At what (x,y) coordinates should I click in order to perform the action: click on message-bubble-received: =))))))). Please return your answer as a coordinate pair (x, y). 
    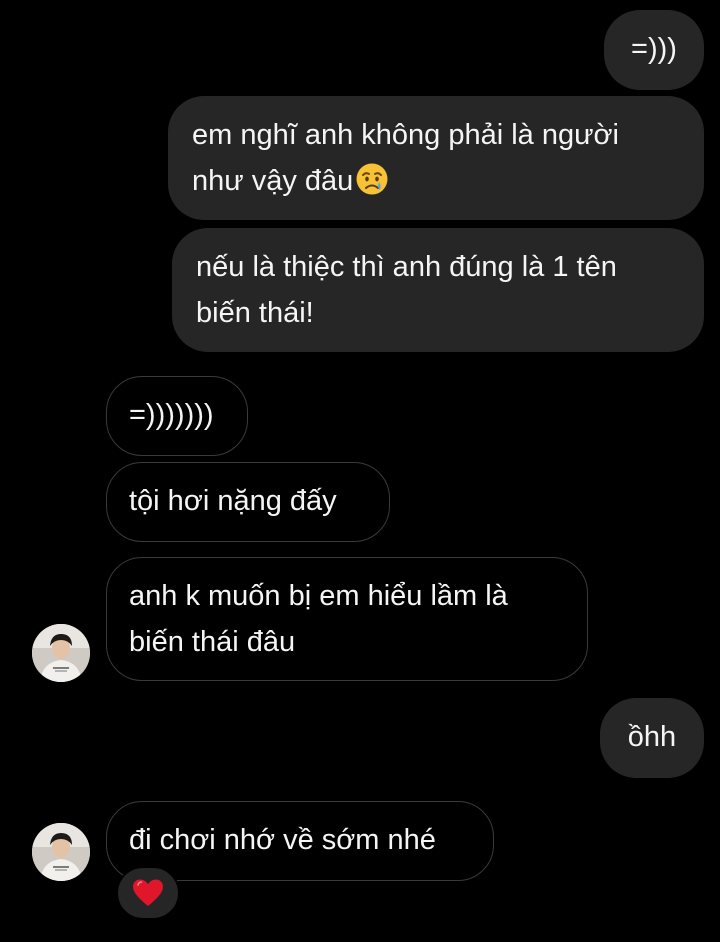
    Looking at the image, I should click on (177, 416).